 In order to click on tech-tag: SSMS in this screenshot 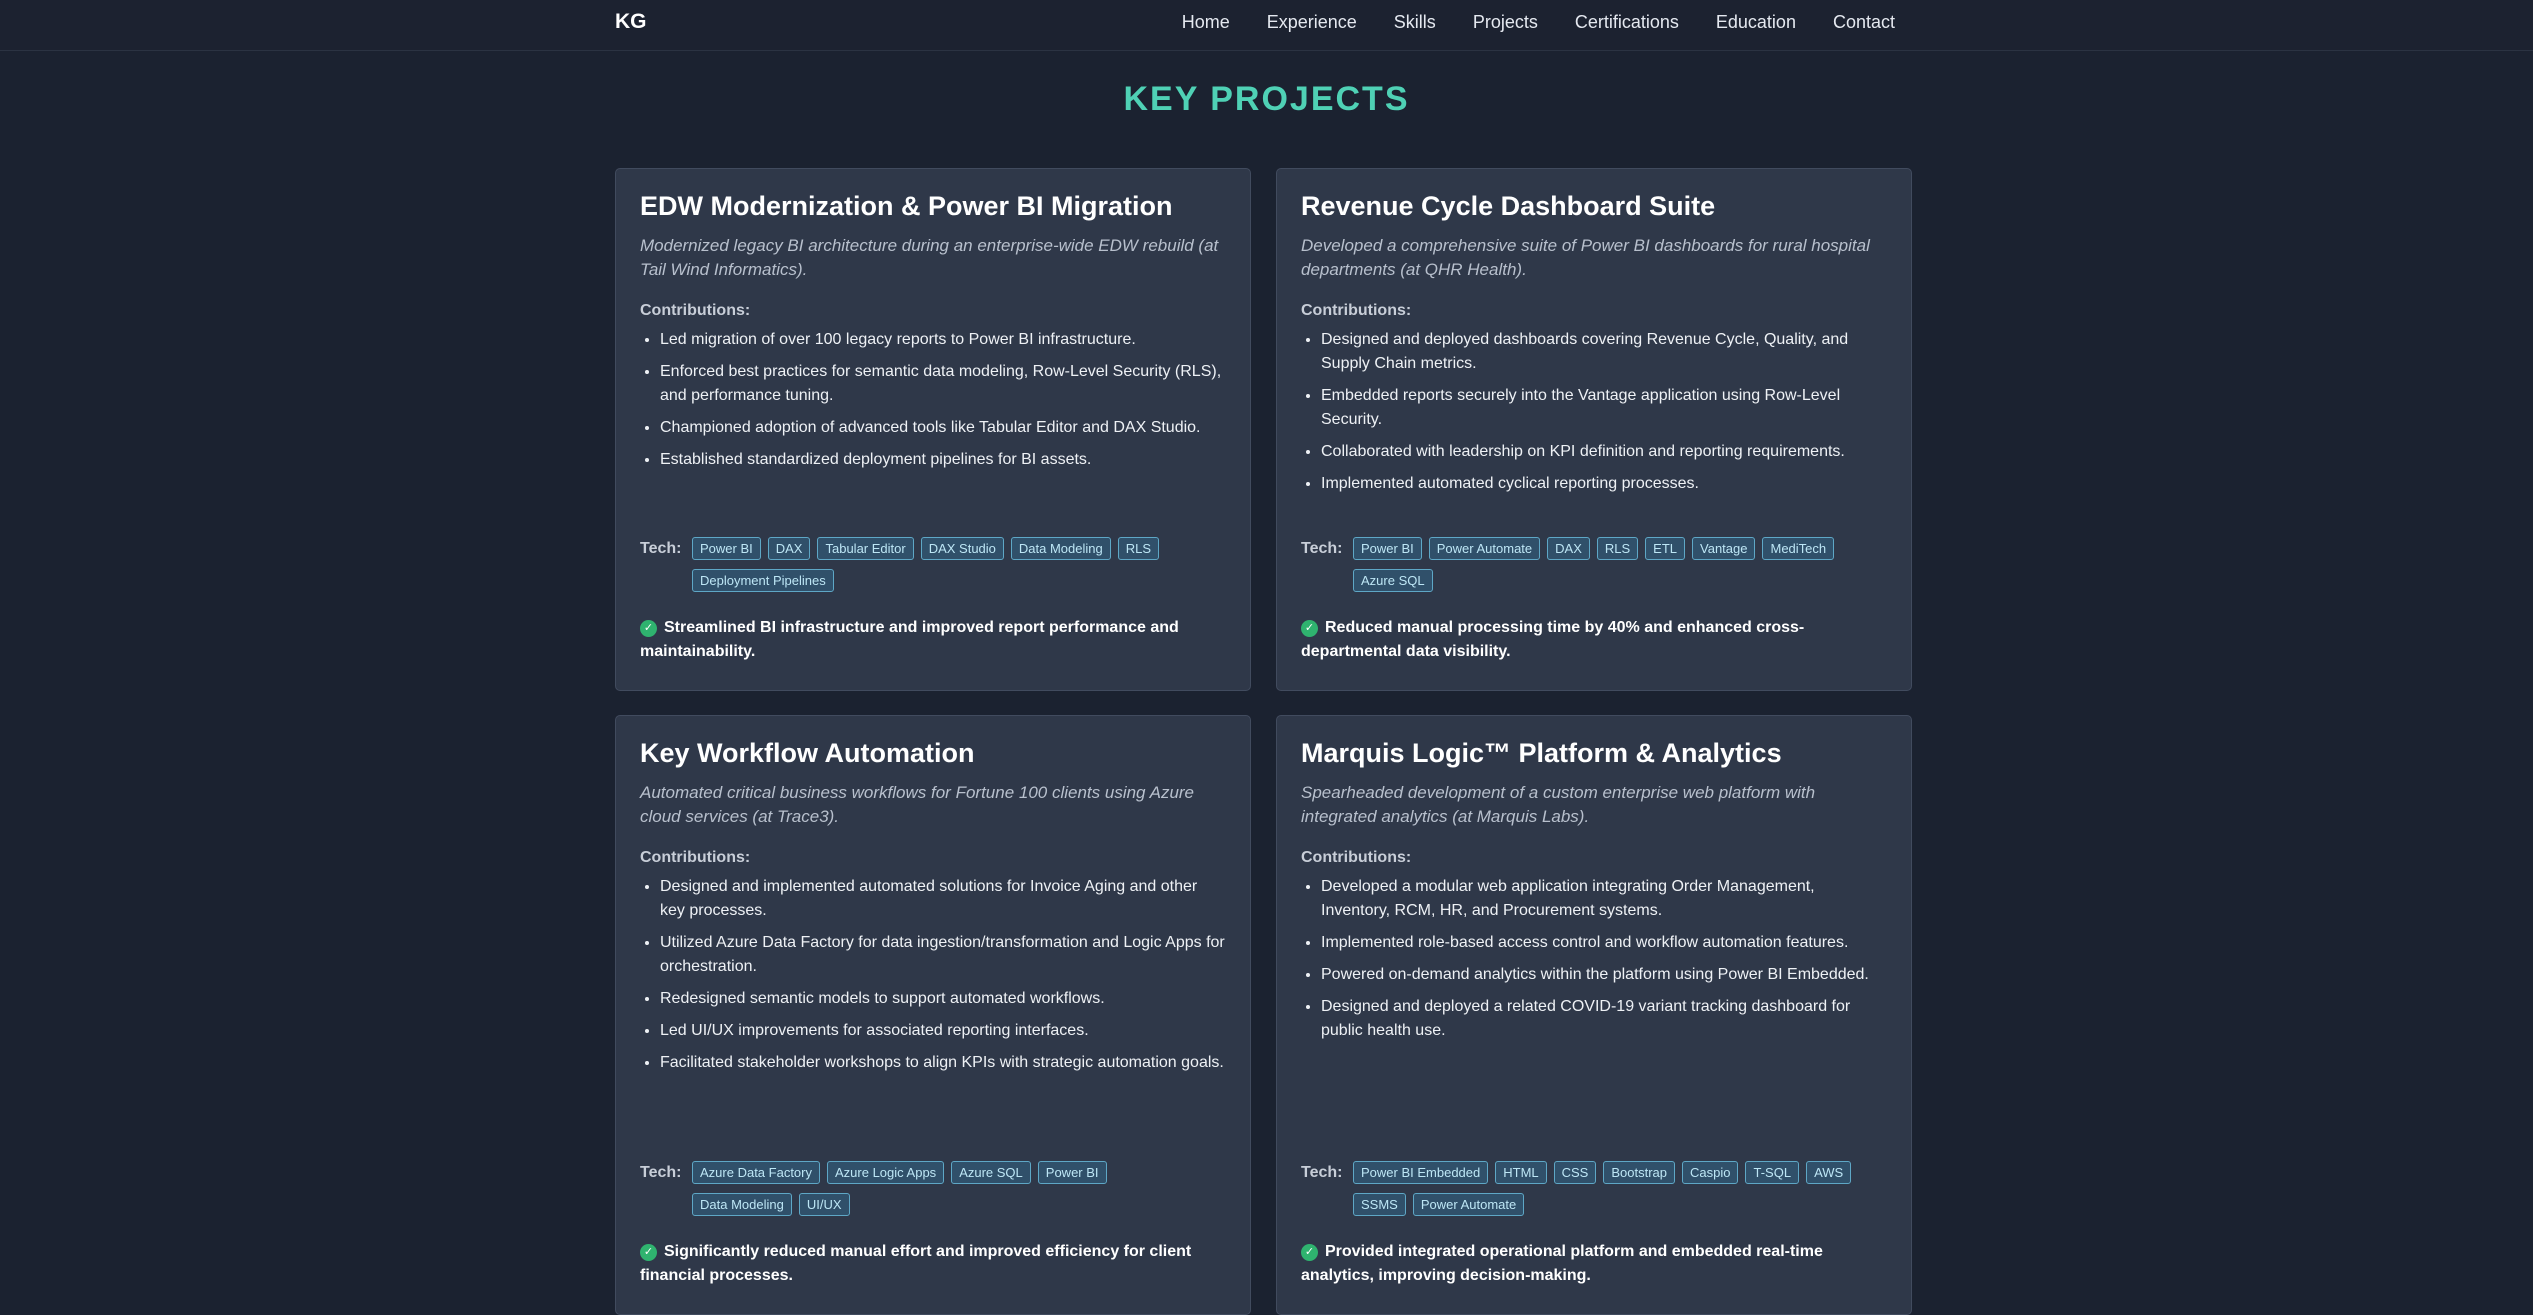, I will do `click(1379, 1204)`.